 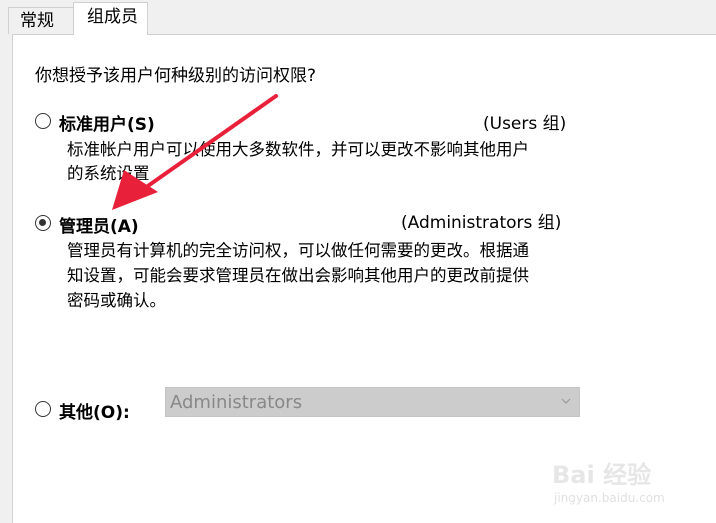 What do you see at coordinates (298, 250) in the screenshot?
I see `administrator-description-1: 管理员有计算机的完全访问权，可以做任何需要的更改。根据通` at bounding box center [298, 250].